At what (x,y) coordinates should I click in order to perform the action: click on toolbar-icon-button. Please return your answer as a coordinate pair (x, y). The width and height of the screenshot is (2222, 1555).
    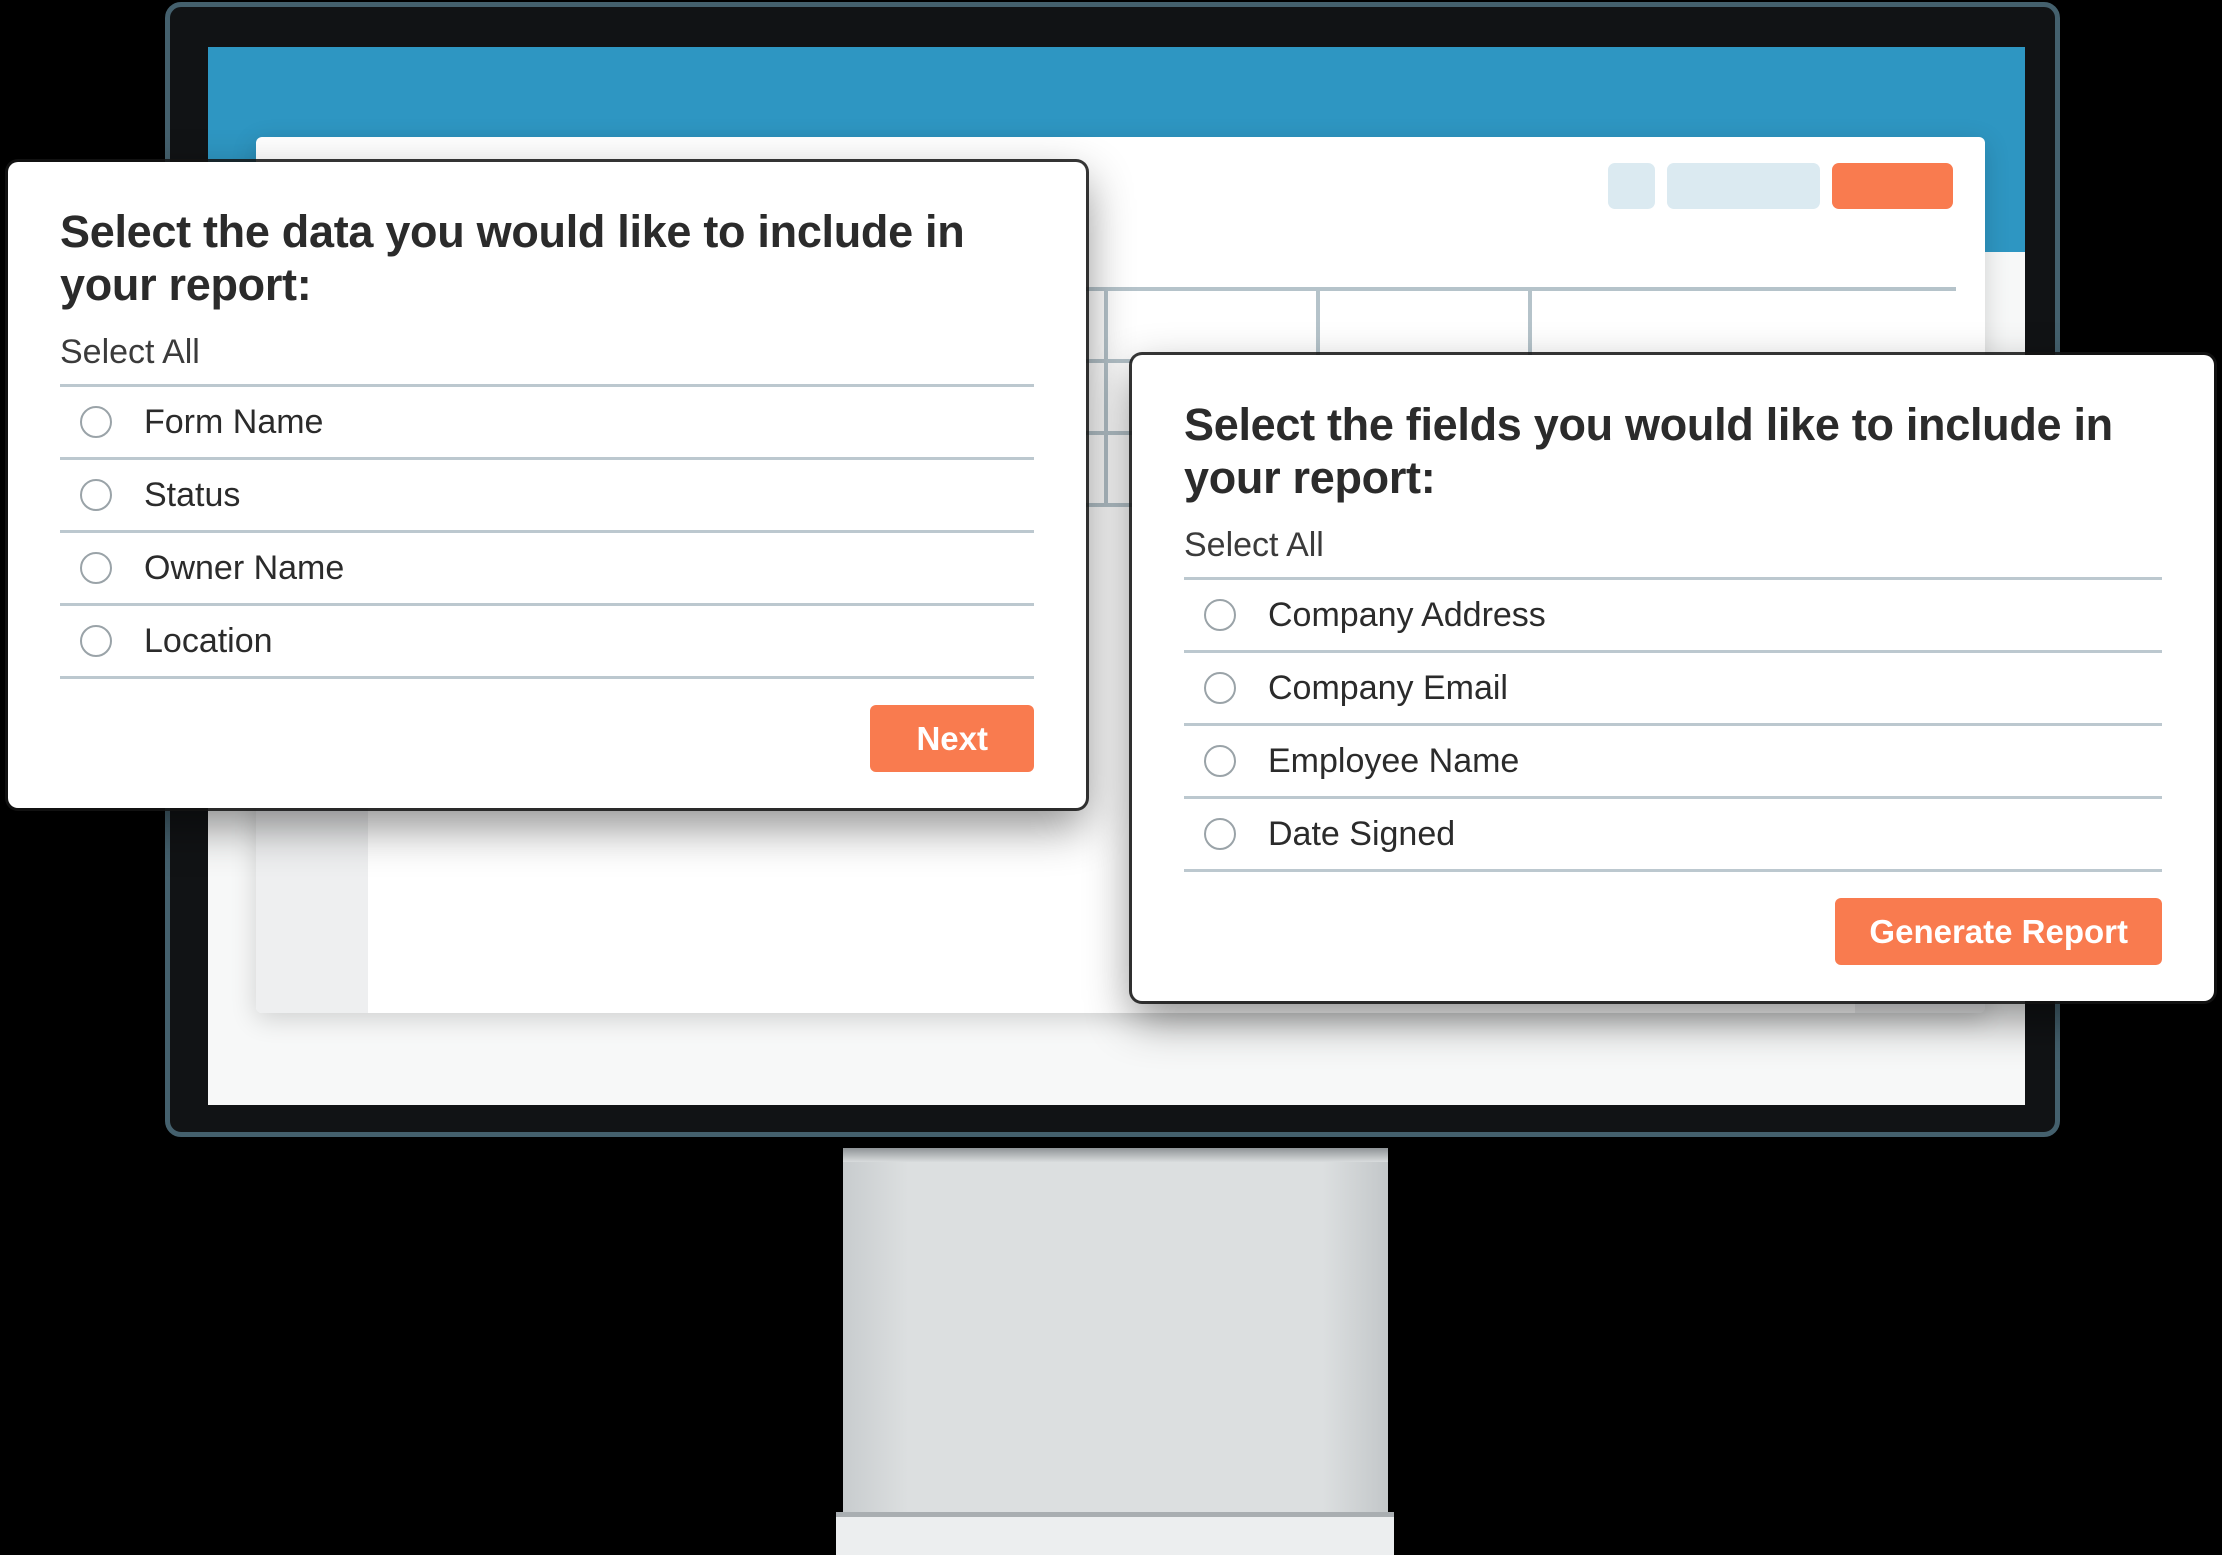
    Looking at the image, I should click on (1631, 186).